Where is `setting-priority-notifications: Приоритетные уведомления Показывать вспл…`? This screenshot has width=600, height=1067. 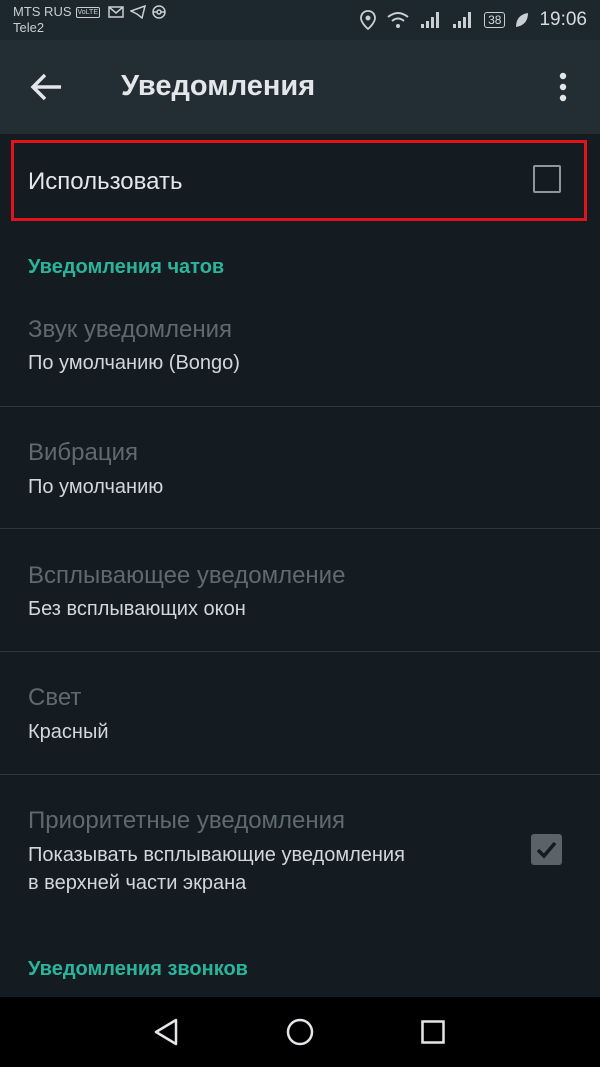
setting-priority-notifications: Приоритетные уведомления Показывать вспл… is located at coordinates (300, 845).